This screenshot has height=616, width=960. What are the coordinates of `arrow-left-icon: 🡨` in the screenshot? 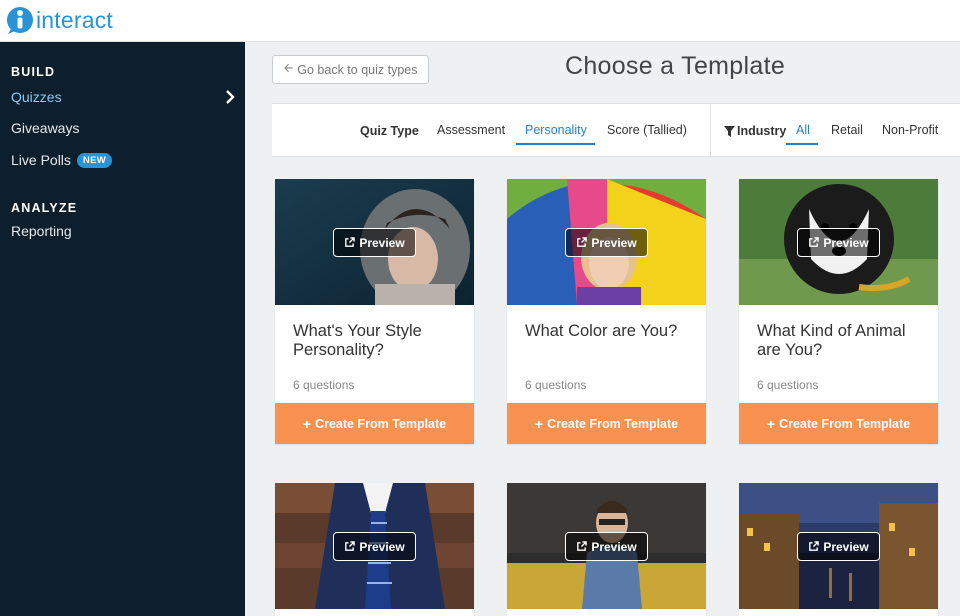 It's located at (288, 68).